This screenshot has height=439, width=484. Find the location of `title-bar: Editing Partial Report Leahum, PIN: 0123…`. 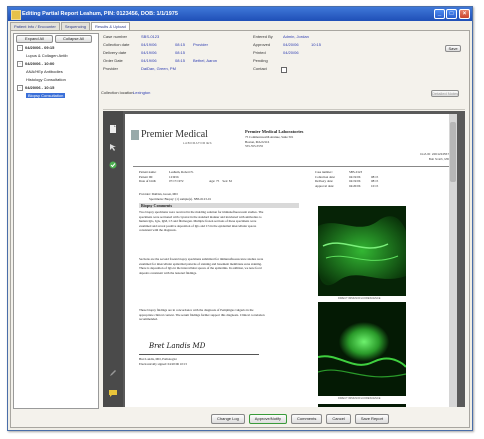

title-bar: Editing Partial Report Leahum, PIN: 0123… is located at coordinates (240, 14).